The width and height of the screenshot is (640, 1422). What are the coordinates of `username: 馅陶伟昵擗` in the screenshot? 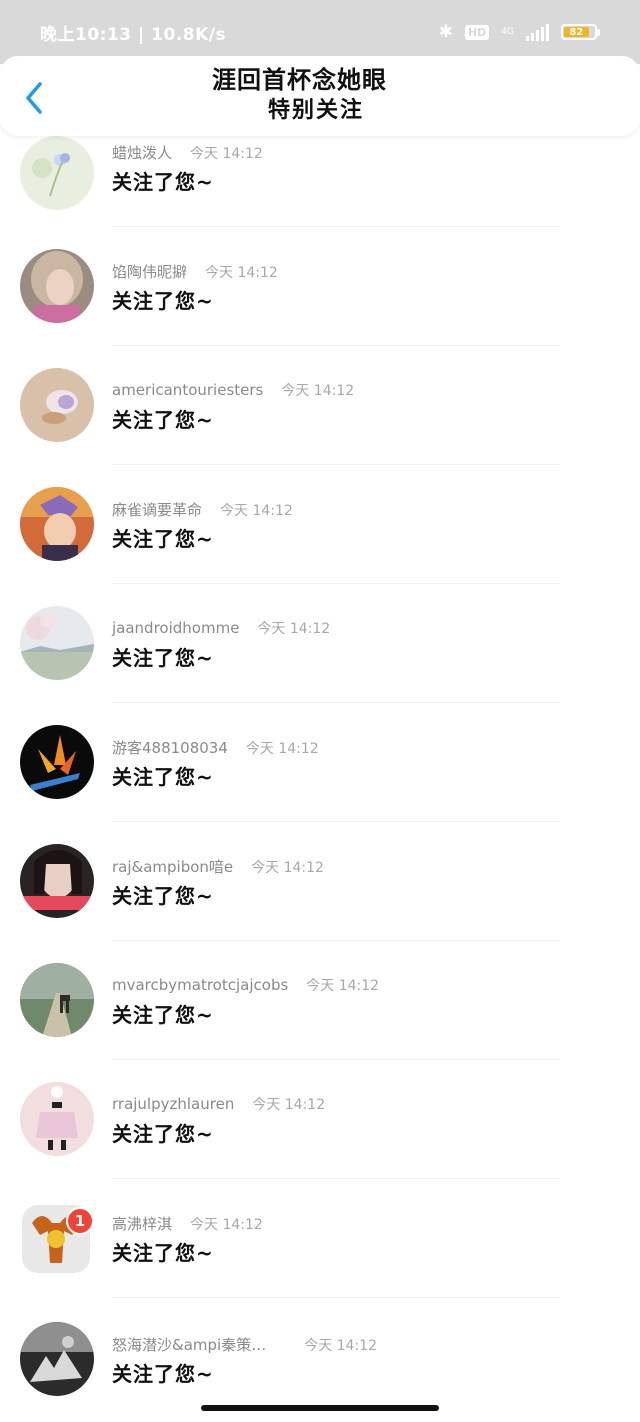 It's located at (149, 271).